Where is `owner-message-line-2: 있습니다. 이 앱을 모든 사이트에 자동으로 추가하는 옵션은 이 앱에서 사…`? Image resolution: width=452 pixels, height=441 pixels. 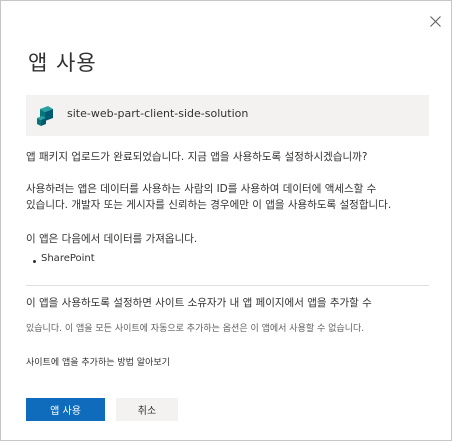
owner-message-line-2: 있습니다. 이 앱을 모든 사이트에 자동으로 추가하는 옵션은 이 앱에서 사… is located at coordinates (195, 329).